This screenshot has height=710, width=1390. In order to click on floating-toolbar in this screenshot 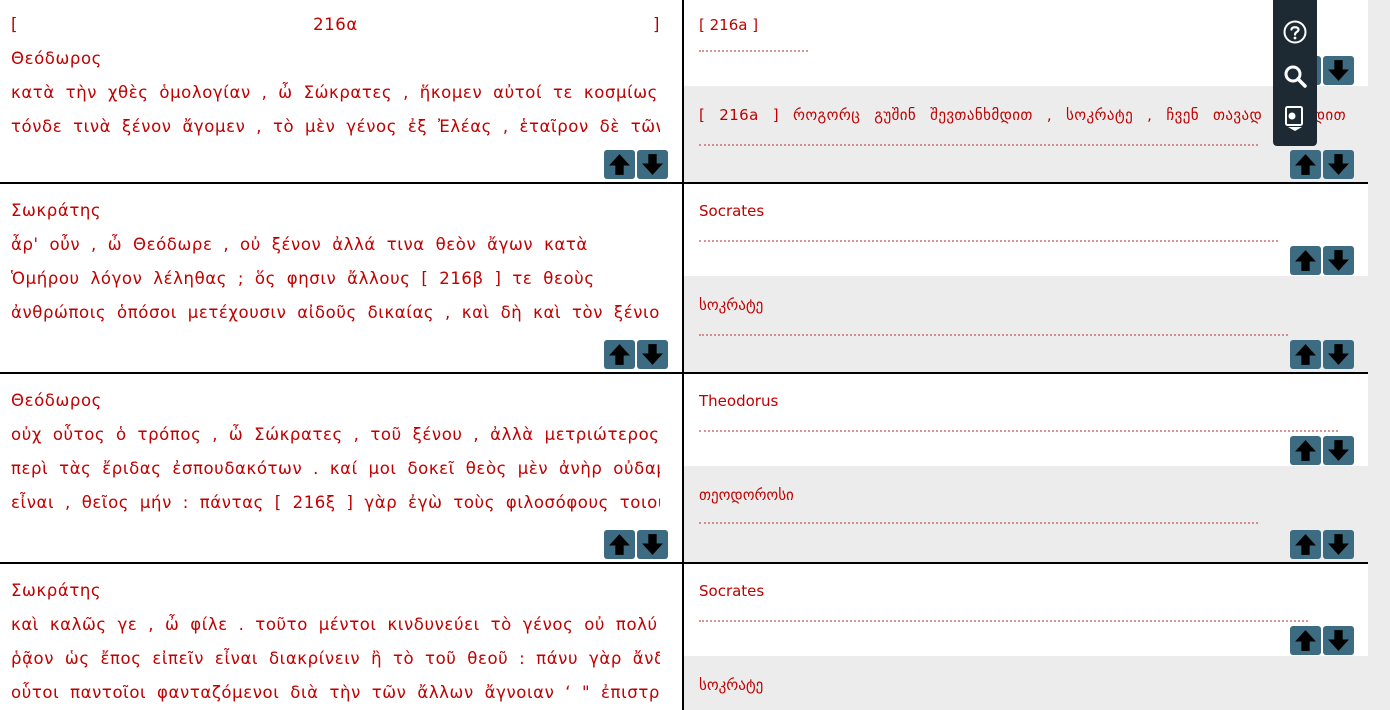, I will do `click(1295, 73)`.